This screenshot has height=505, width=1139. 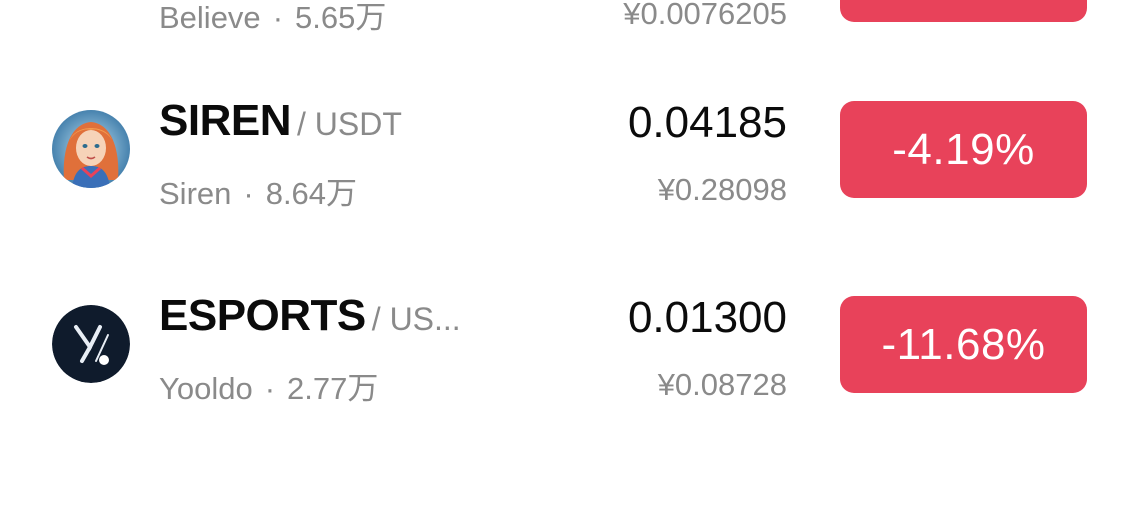 What do you see at coordinates (722, 189) in the screenshot?
I see `price-cny: ¥0.28098` at bounding box center [722, 189].